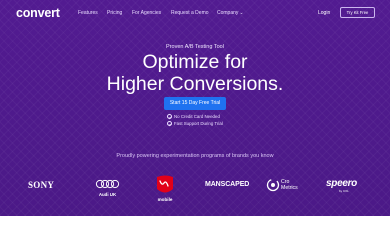 Image resolution: width=390 pixels, height=240 pixels. What do you see at coordinates (195, 84) in the screenshot?
I see `headline-line-2: Higher Conversions.` at bounding box center [195, 84].